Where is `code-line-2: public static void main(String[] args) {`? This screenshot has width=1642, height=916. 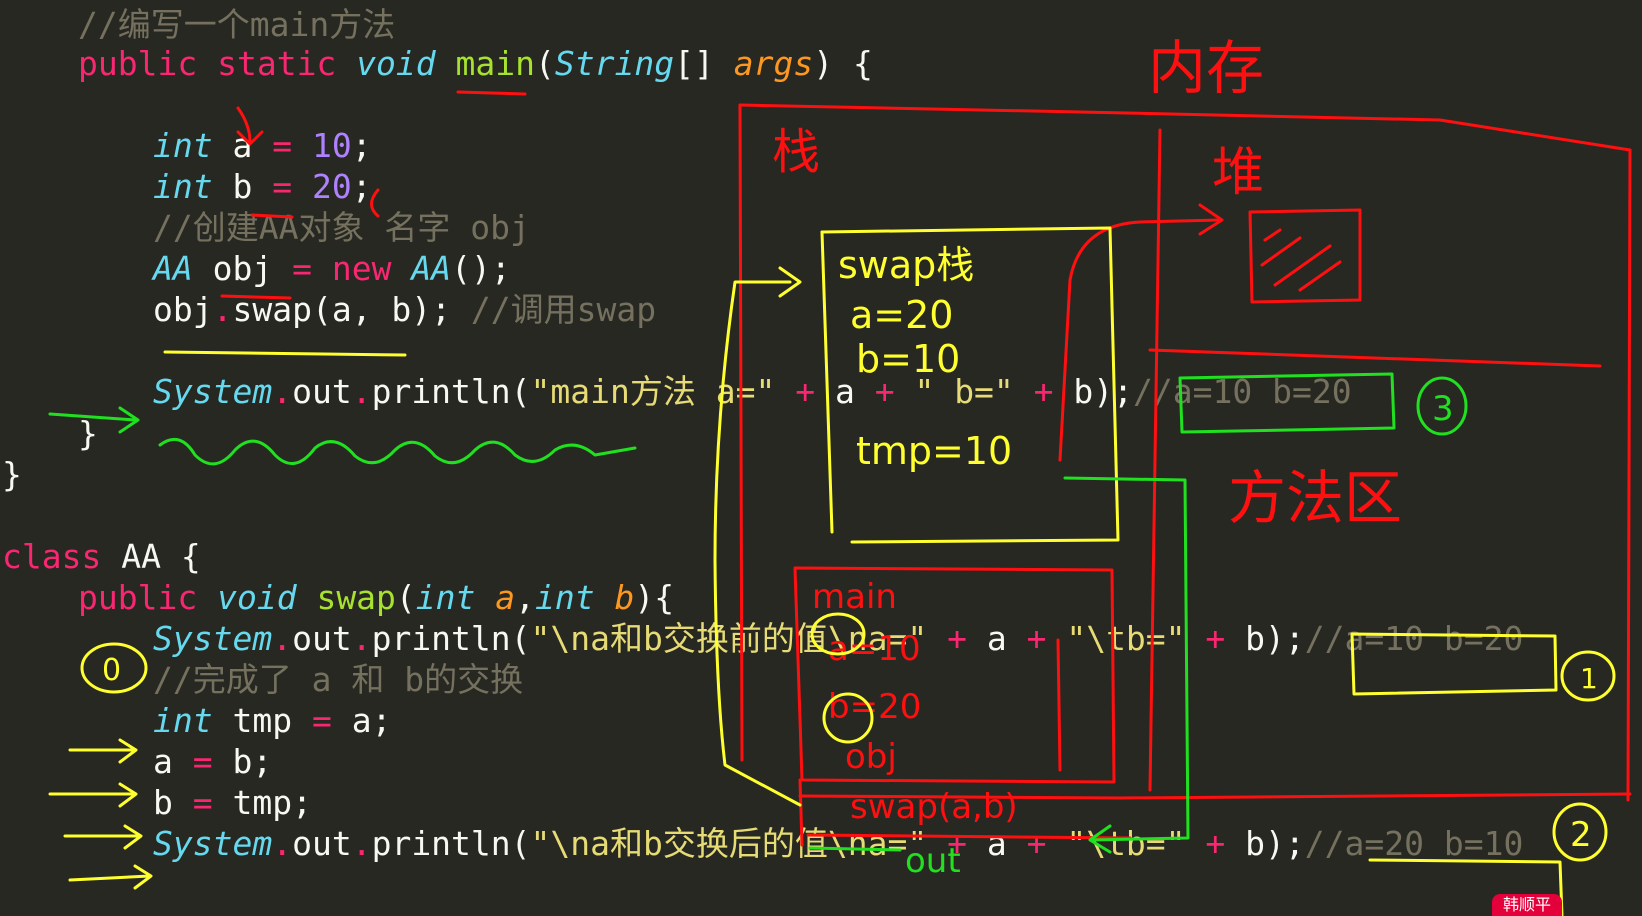 code-line-2: public static void main(String[] args) { is located at coordinates (475, 63).